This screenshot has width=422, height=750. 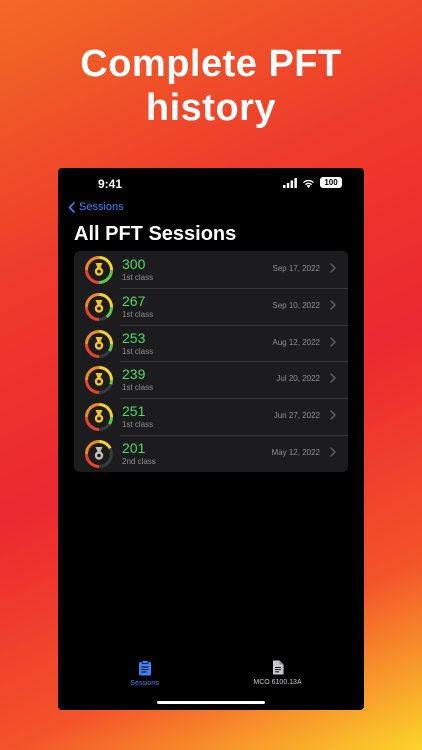 I want to click on status-bar: 9:41 100, so click(x=211, y=182).